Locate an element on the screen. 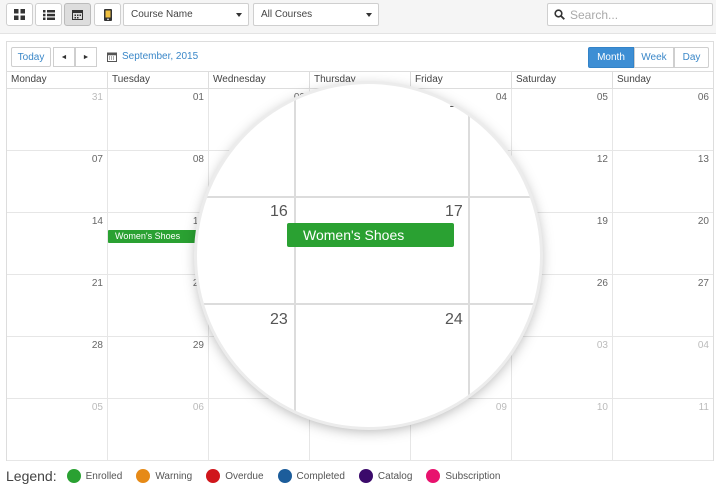 The width and height of the screenshot is (716, 488). week-view-button: Week is located at coordinates (654, 57).